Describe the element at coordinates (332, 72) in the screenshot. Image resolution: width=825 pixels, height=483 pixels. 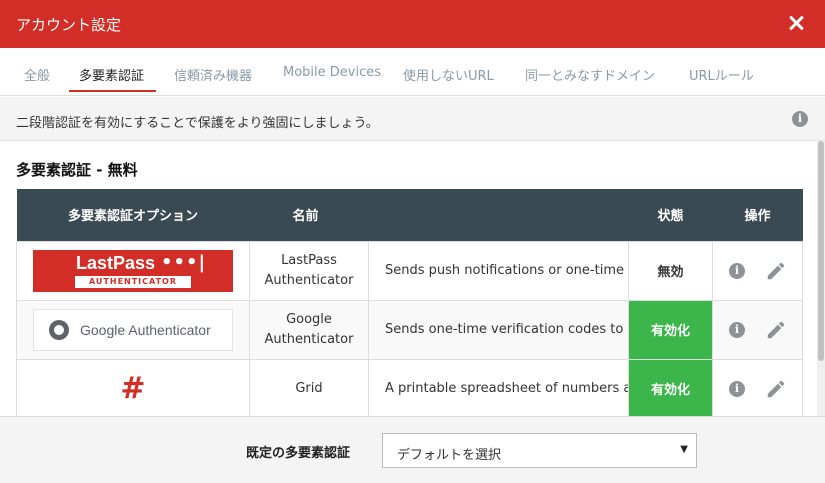
I see `tab-mobile-devices: Mobile Devices` at that location.